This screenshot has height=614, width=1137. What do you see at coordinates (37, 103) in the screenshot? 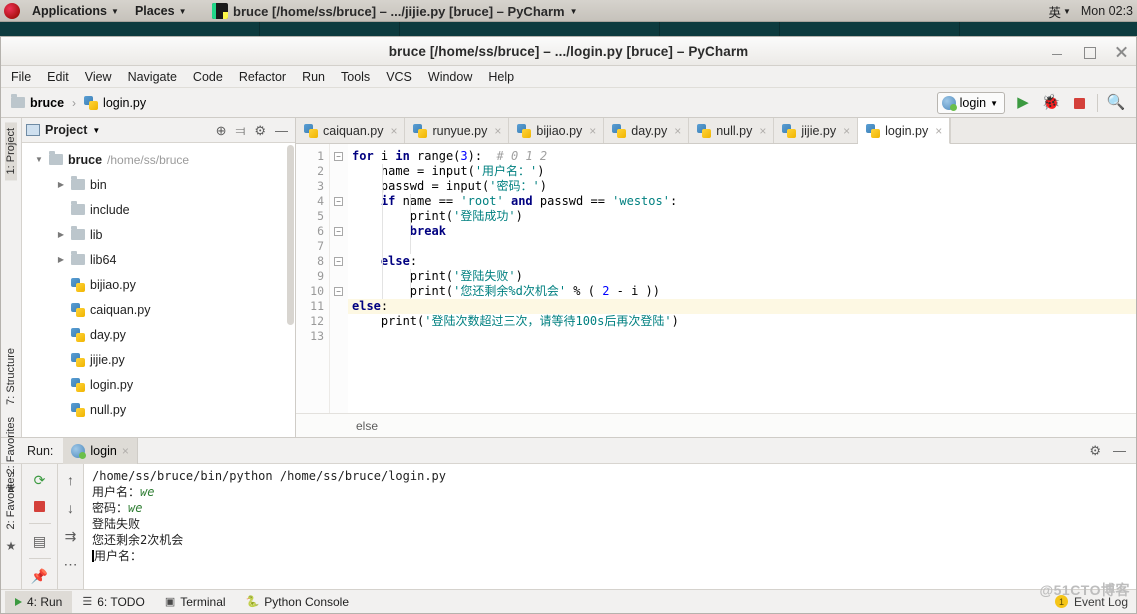
I see `breadcrumb-project: bruce` at bounding box center [37, 103].